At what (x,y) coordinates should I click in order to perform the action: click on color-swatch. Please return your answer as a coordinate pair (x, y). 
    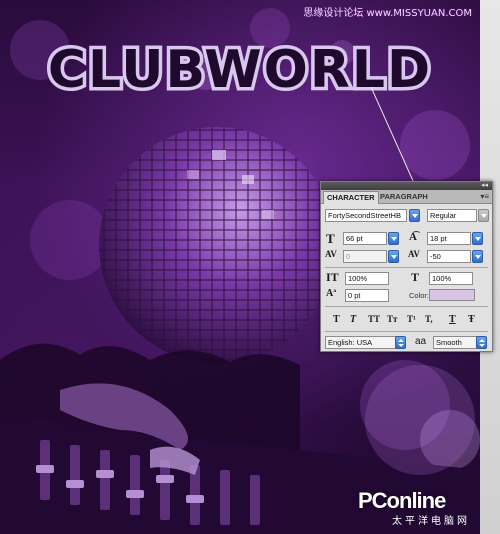
    Looking at the image, I should click on (452, 295).